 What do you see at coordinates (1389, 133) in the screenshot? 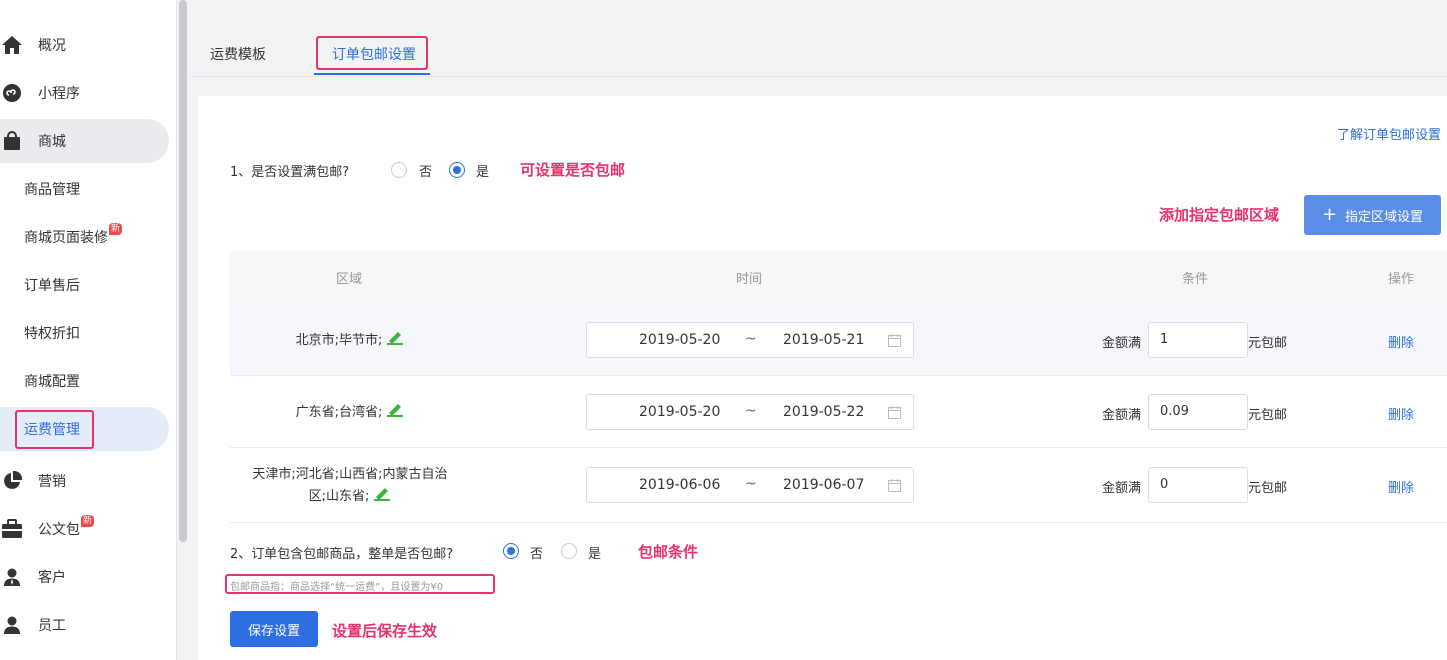
I see `help-link: 了解订单包邮设置` at bounding box center [1389, 133].